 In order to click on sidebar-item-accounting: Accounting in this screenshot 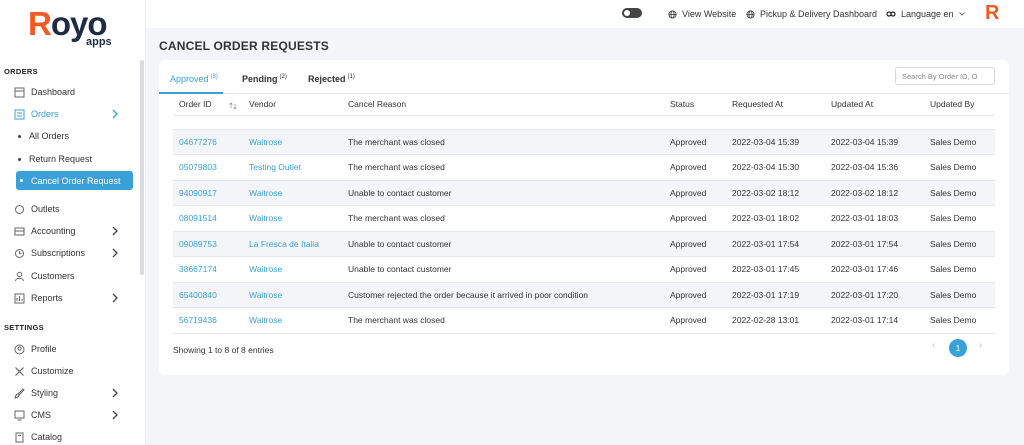, I will do `click(73, 231)`.